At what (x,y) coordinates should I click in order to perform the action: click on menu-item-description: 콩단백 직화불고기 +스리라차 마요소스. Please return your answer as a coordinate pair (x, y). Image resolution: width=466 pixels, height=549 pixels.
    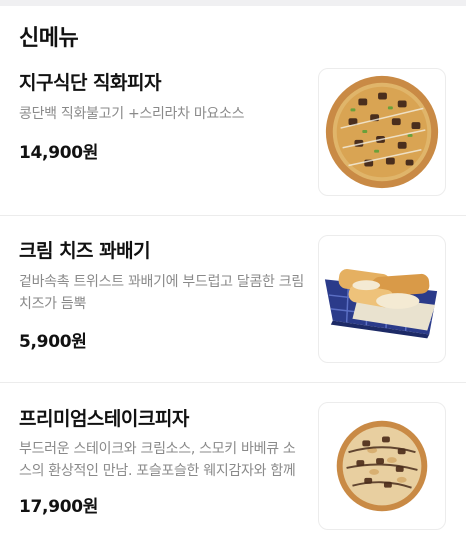
    Looking at the image, I should click on (132, 114).